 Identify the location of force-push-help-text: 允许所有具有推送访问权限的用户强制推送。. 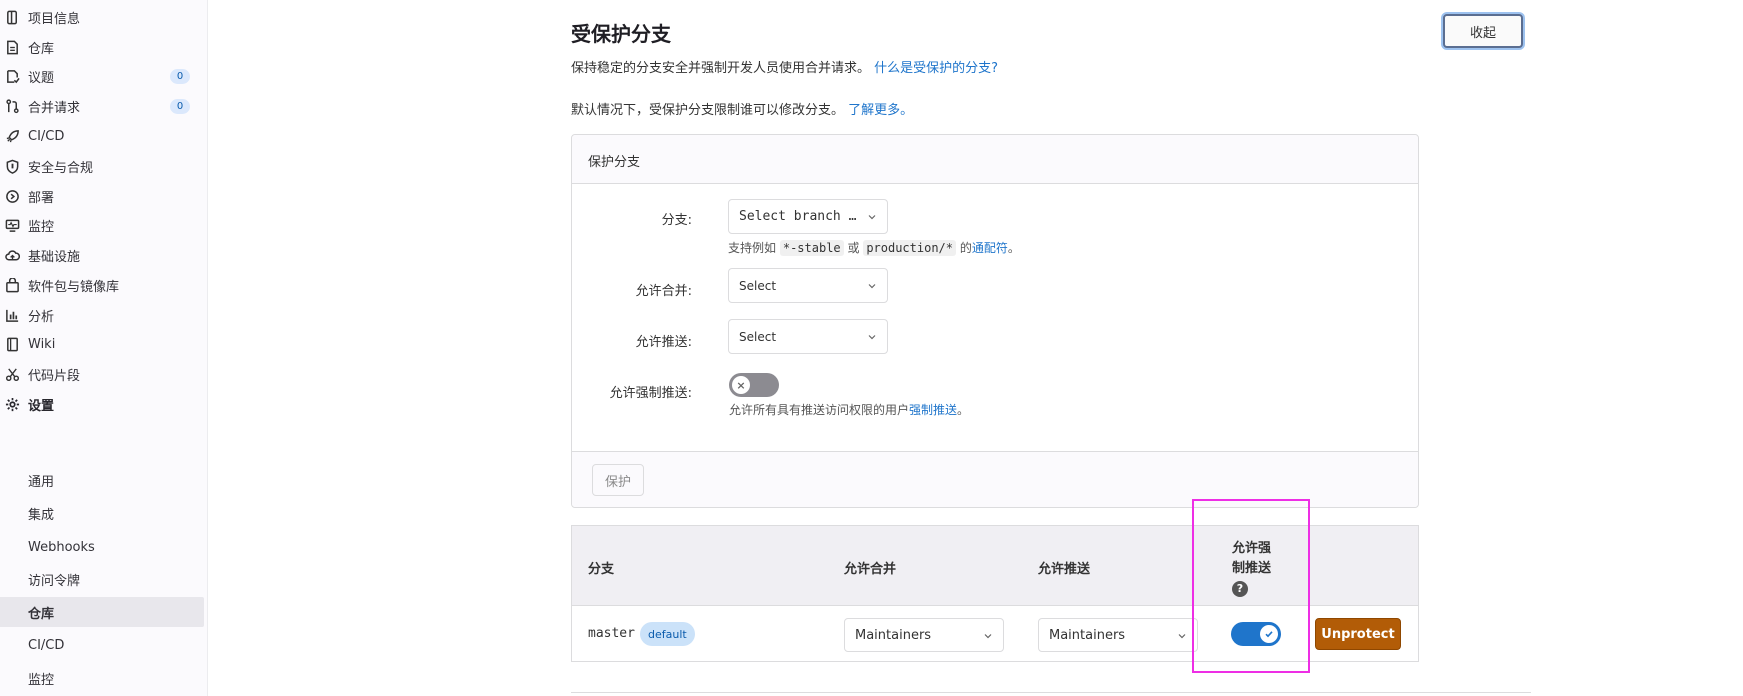
(849, 409).